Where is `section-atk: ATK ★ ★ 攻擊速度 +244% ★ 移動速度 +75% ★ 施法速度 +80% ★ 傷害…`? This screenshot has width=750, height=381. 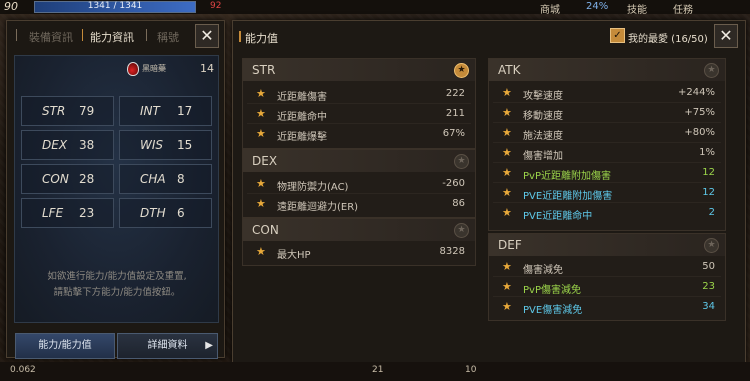
section-atk: ATK ★ ★ 攻擊速度 +244% ★ 移動速度 +75% ★ 施法速度 +80% ★ 傷害… is located at coordinates (607, 144).